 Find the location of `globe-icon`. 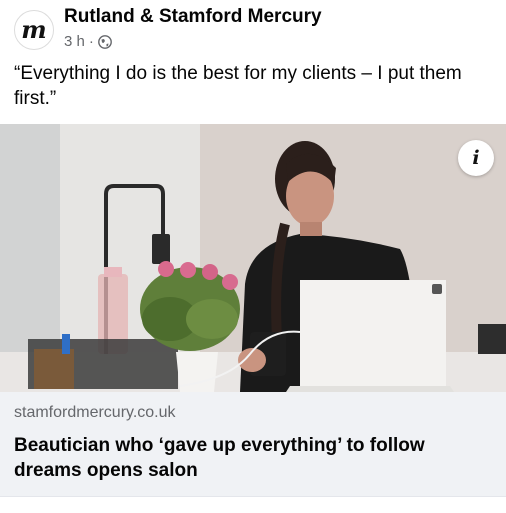

globe-icon is located at coordinates (104, 41).